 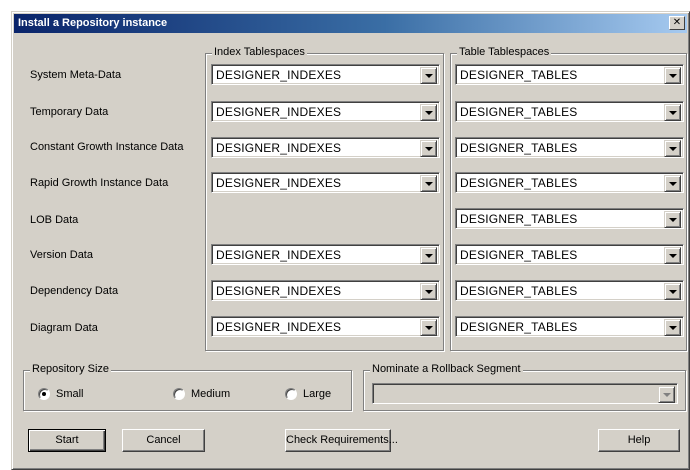 I want to click on table-tablespace-select-rapid-growth: DESIGNER_TABLES, so click(x=569, y=182).